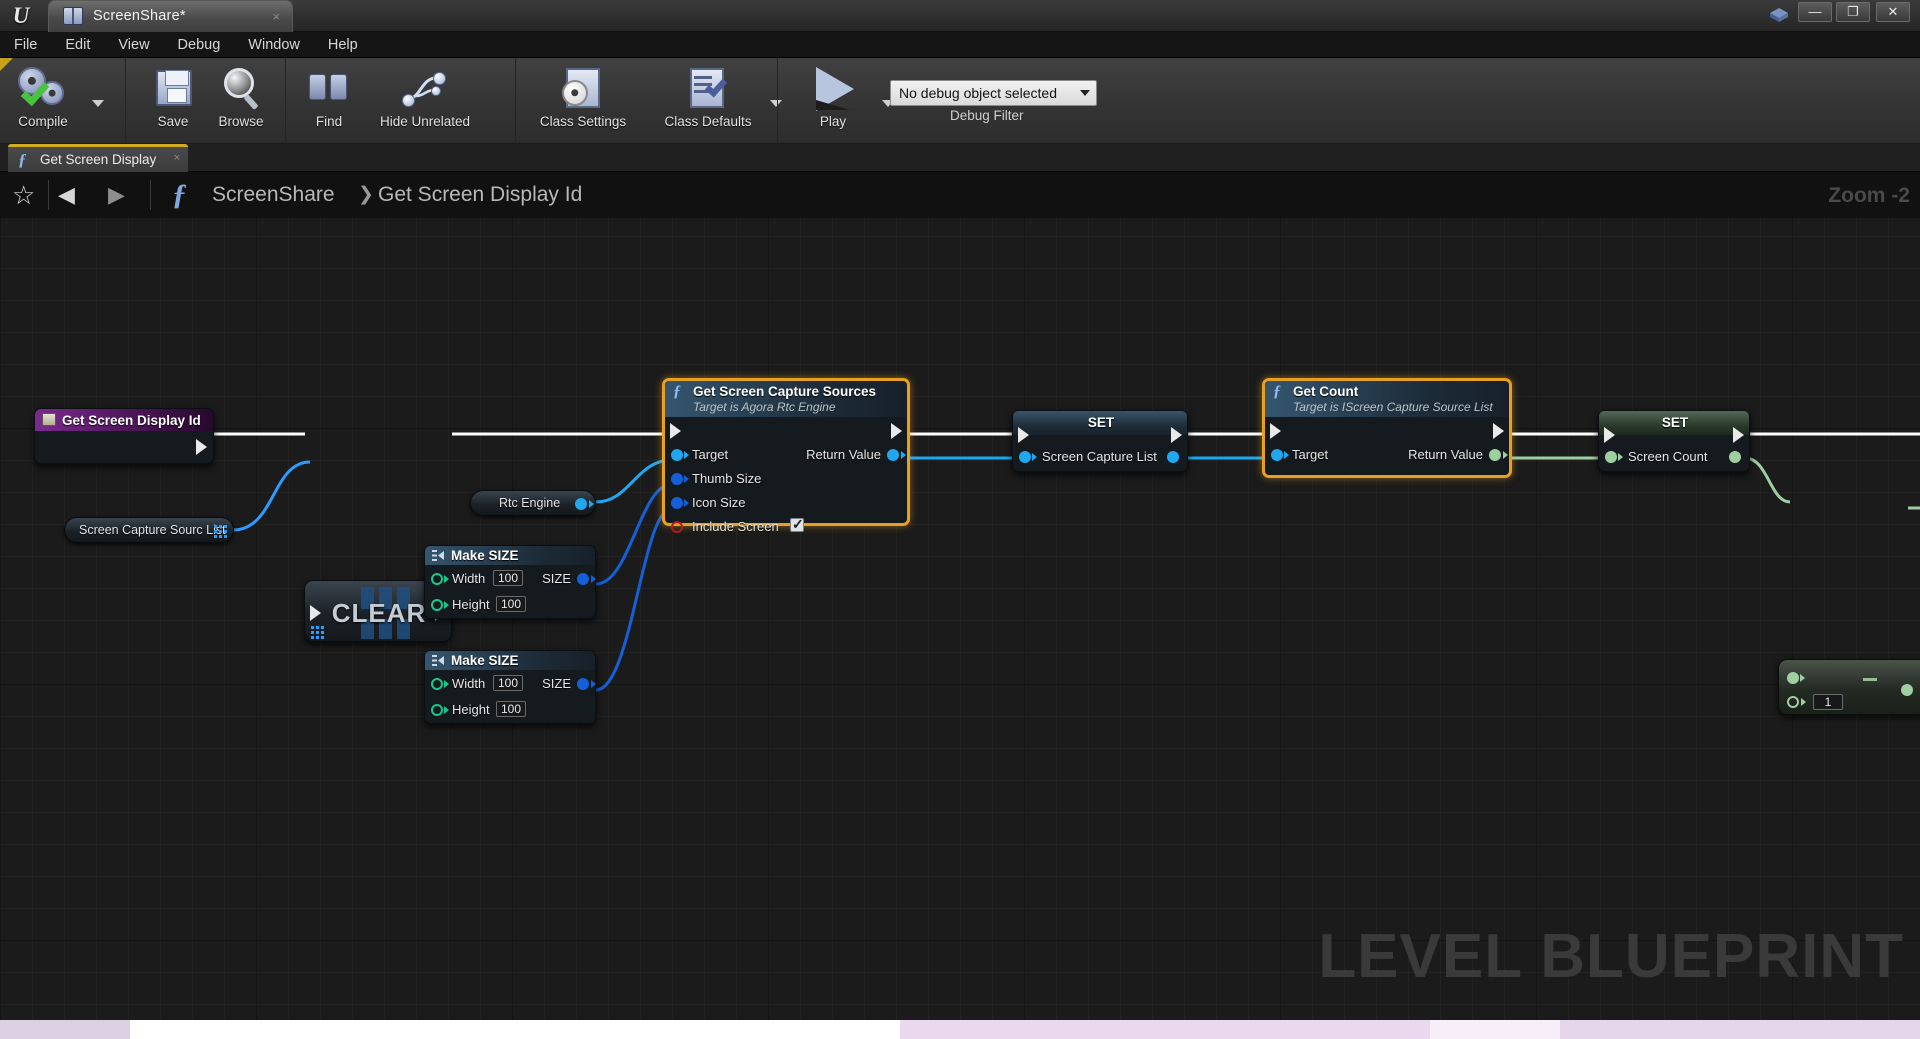 This screenshot has width=1920, height=1039. What do you see at coordinates (220, 531) in the screenshot?
I see `array-output-pin` at bounding box center [220, 531].